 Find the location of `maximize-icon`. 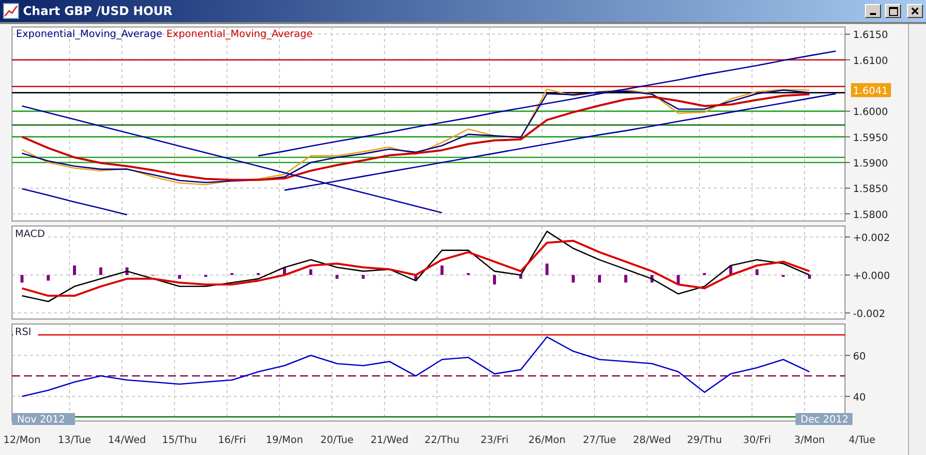

maximize-icon is located at coordinates (893, 11).